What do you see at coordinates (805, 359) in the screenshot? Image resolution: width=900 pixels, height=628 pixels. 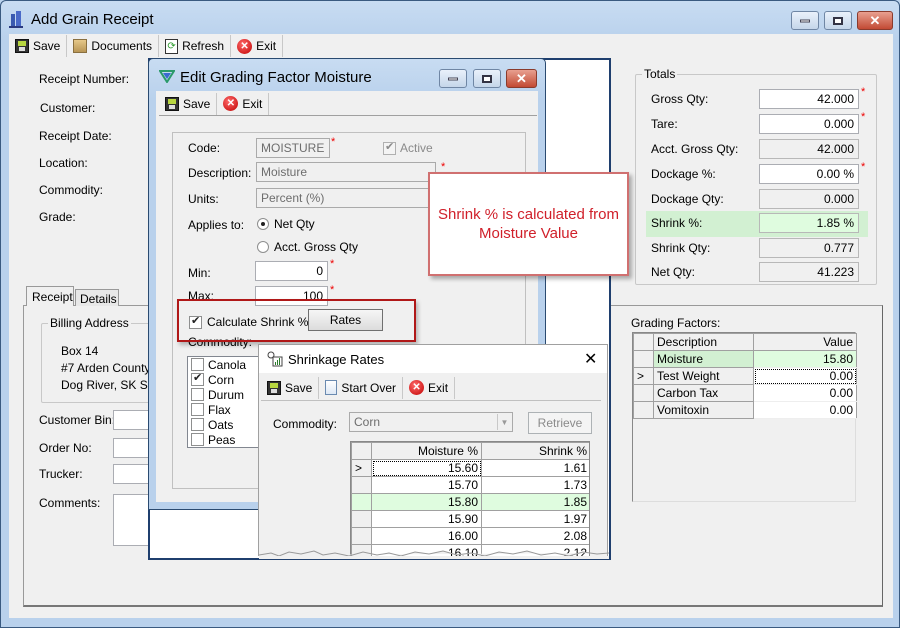 I see `grading-factor-value: 15.80` at bounding box center [805, 359].